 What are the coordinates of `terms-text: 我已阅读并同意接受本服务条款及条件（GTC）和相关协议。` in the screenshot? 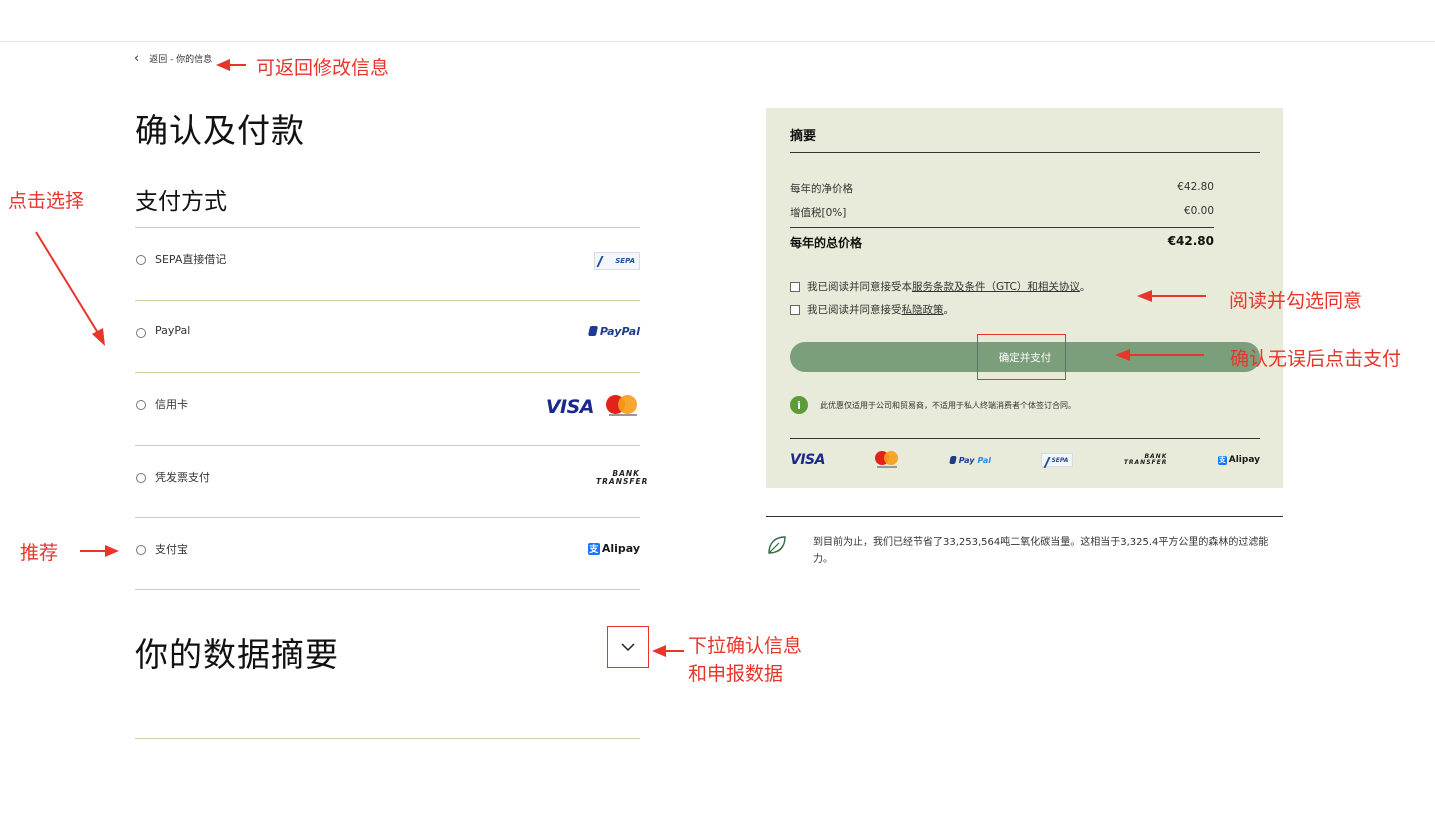 It's located at (949, 287).